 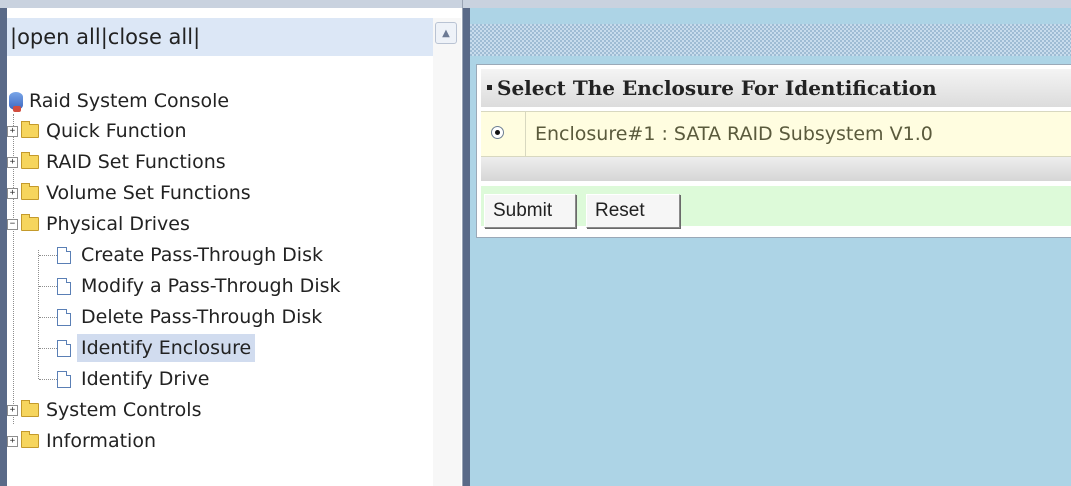 What do you see at coordinates (776, 169) in the screenshot?
I see `separator-row` at bounding box center [776, 169].